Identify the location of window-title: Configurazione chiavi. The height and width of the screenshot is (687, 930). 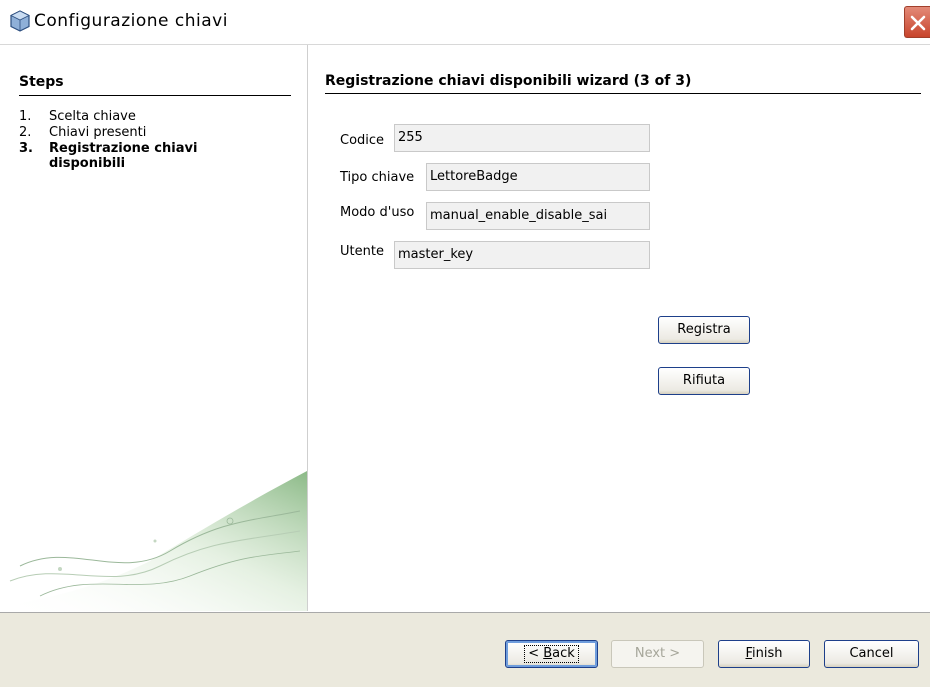
(131, 21).